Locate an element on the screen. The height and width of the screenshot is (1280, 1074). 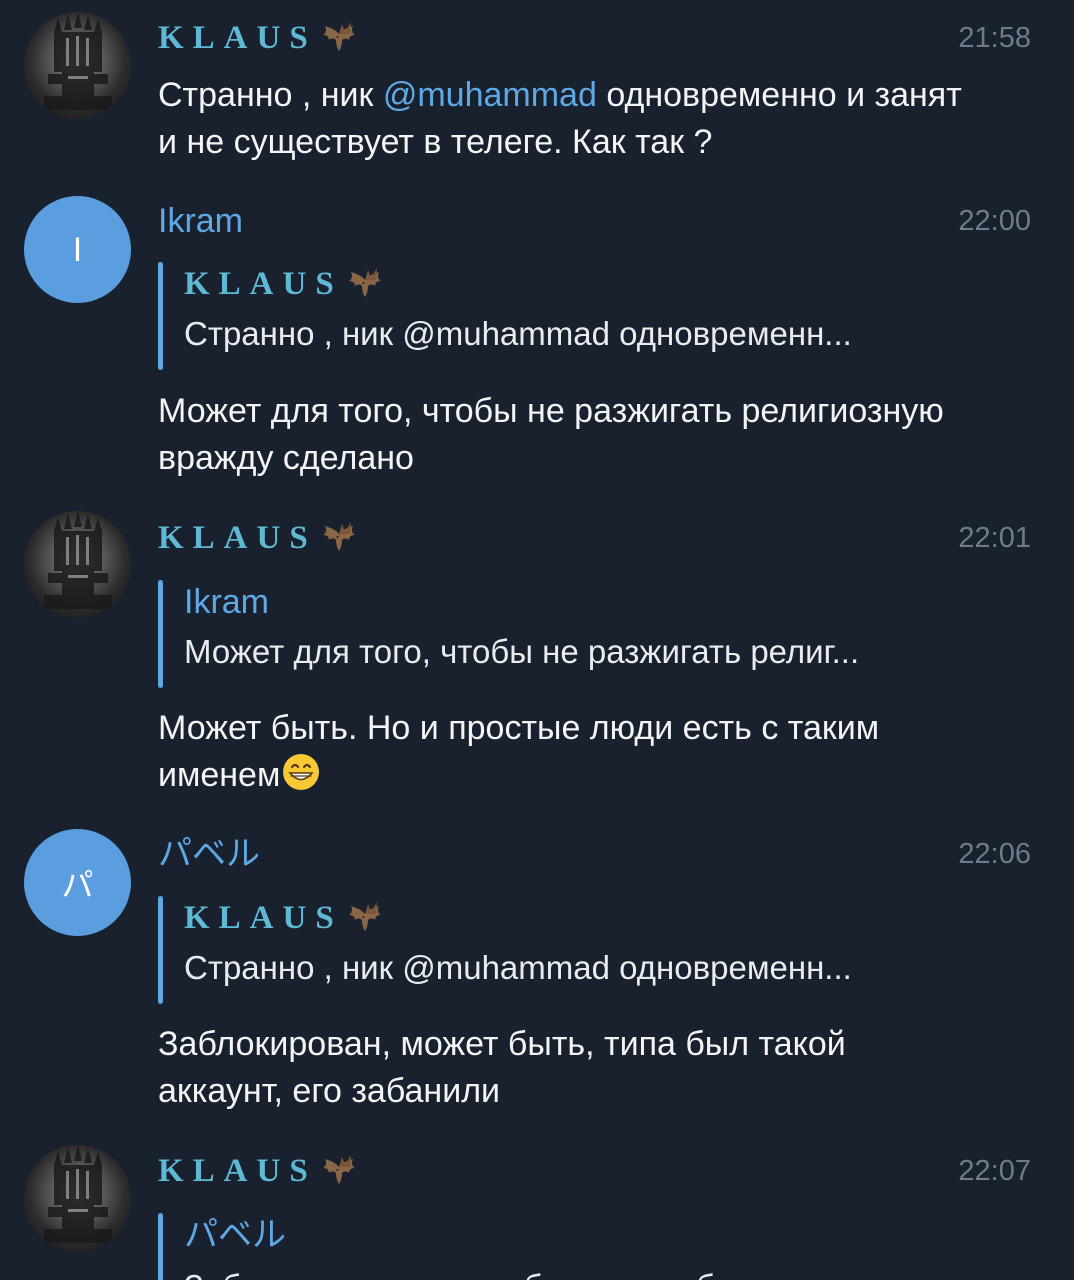
message-time: 22:06 is located at coordinates (994, 854).